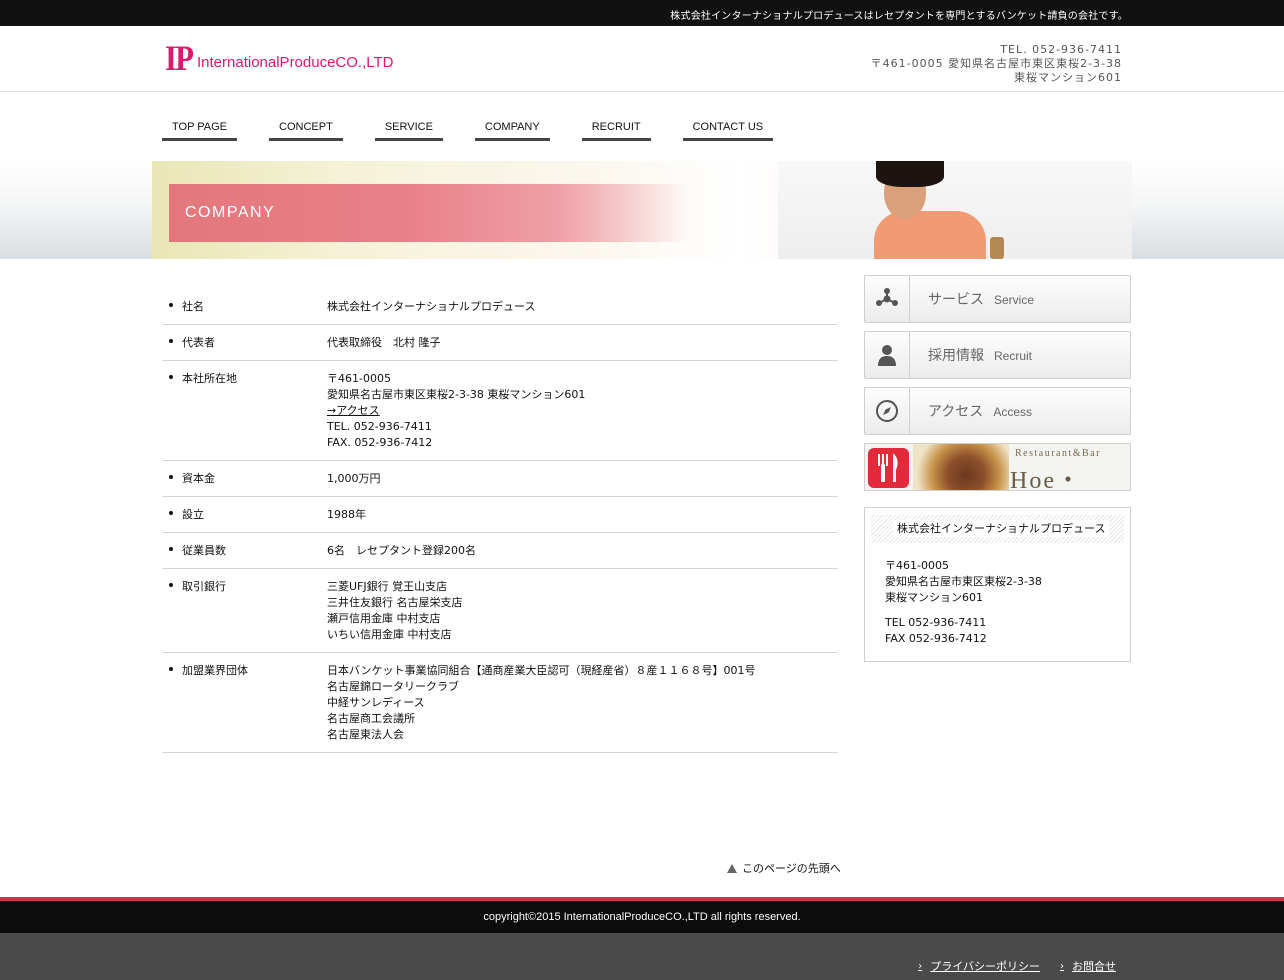 The width and height of the screenshot is (1284, 980). I want to click on footer-links-bar: › プライバシーポリシー › お問合せ, so click(642, 956).